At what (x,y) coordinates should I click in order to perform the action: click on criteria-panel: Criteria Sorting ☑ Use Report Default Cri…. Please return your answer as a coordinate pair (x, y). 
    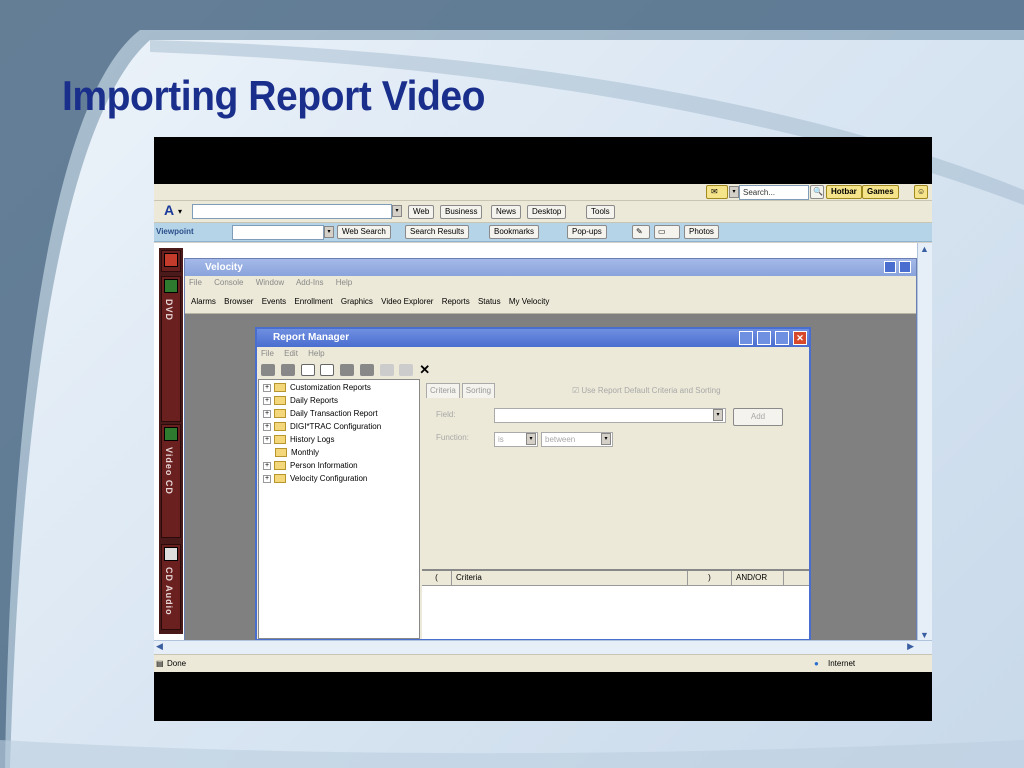
    Looking at the image, I should click on (615, 509).